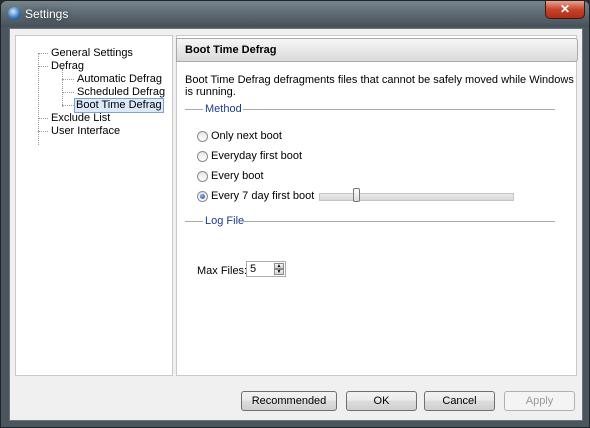  I want to click on method-group-label: Method, so click(223, 109).